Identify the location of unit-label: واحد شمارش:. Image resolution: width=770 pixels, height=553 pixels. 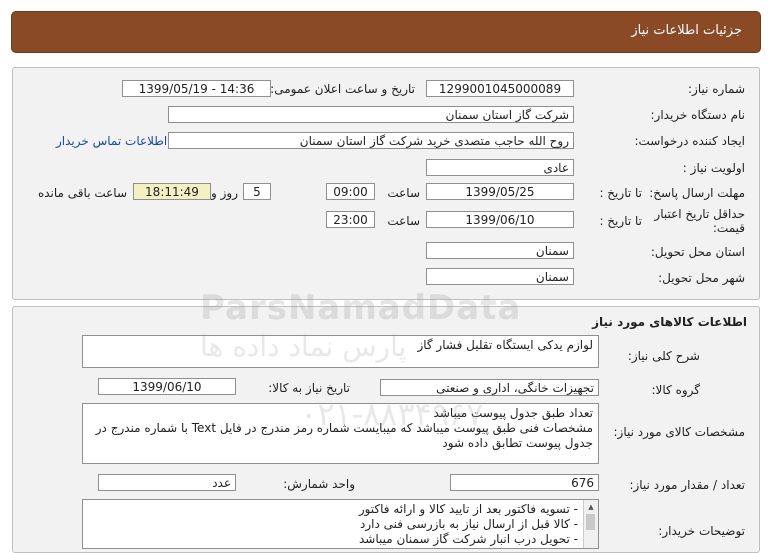
(319, 484).